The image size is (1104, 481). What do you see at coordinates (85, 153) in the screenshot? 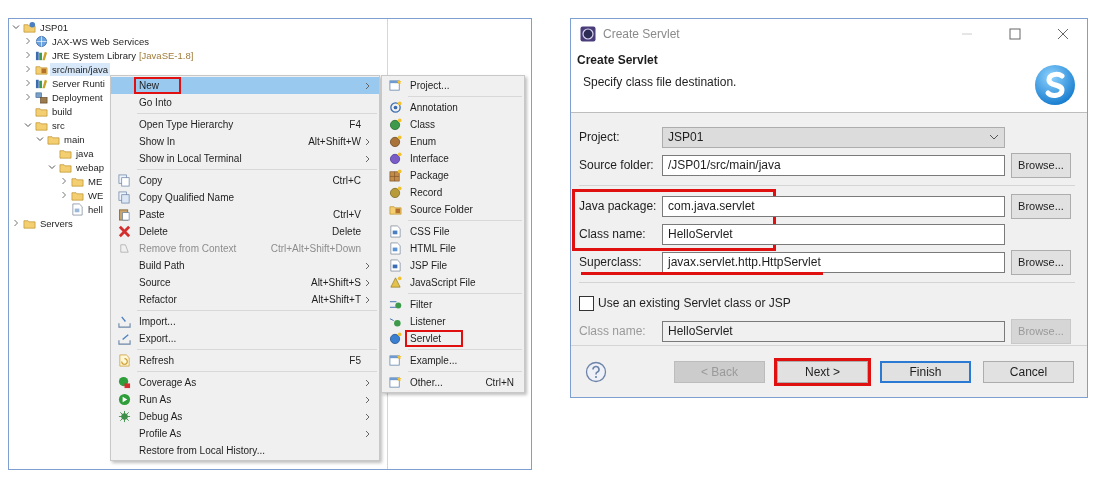
I see `tree-item: java` at bounding box center [85, 153].